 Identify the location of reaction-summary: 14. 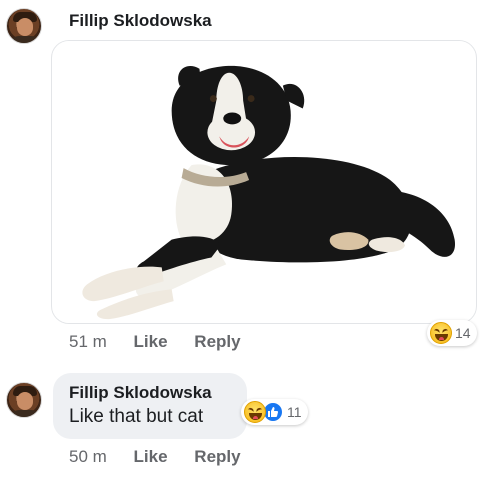
(452, 333).